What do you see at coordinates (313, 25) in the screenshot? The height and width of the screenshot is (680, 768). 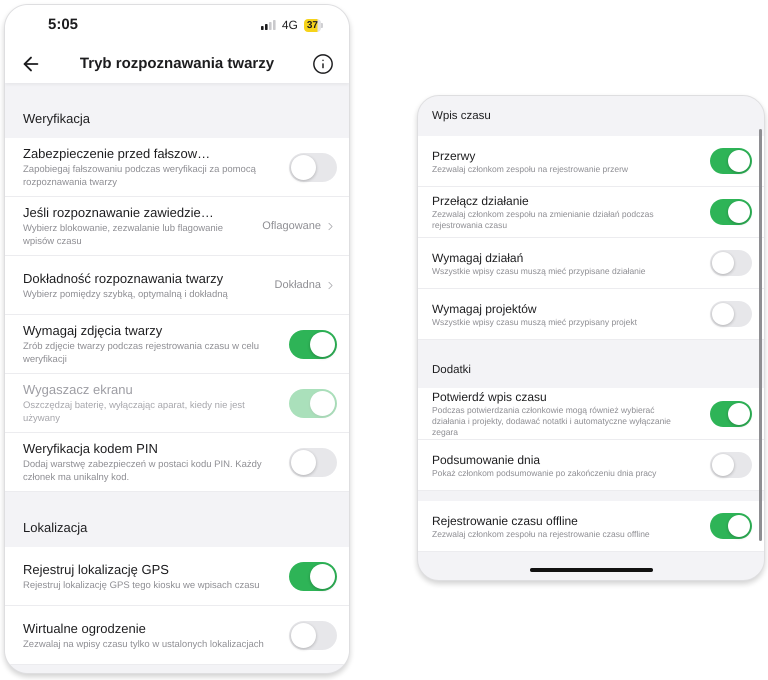 I see `battery-indicator: 37` at bounding box center [313, 25].